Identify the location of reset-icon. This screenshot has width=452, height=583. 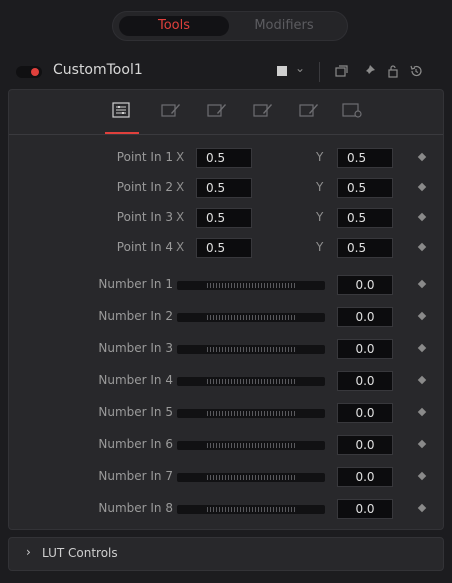
(416, 71).